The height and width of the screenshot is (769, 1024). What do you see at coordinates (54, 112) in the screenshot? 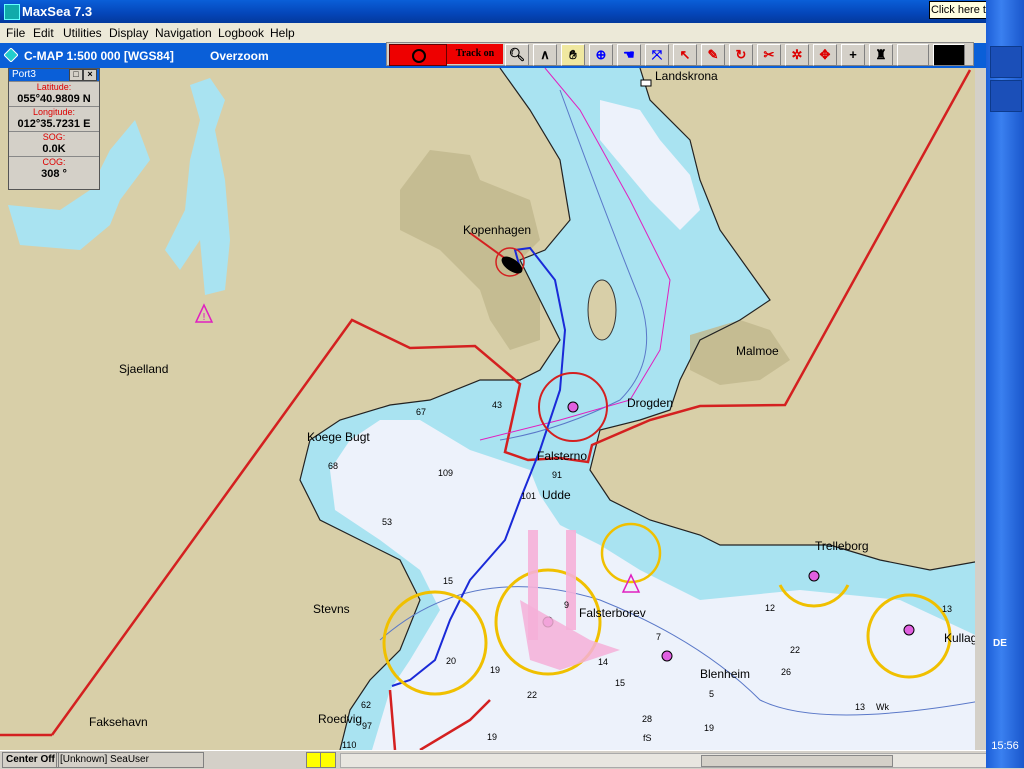
I see `lon-label: Longitude:` at bounding box center [54, 112].